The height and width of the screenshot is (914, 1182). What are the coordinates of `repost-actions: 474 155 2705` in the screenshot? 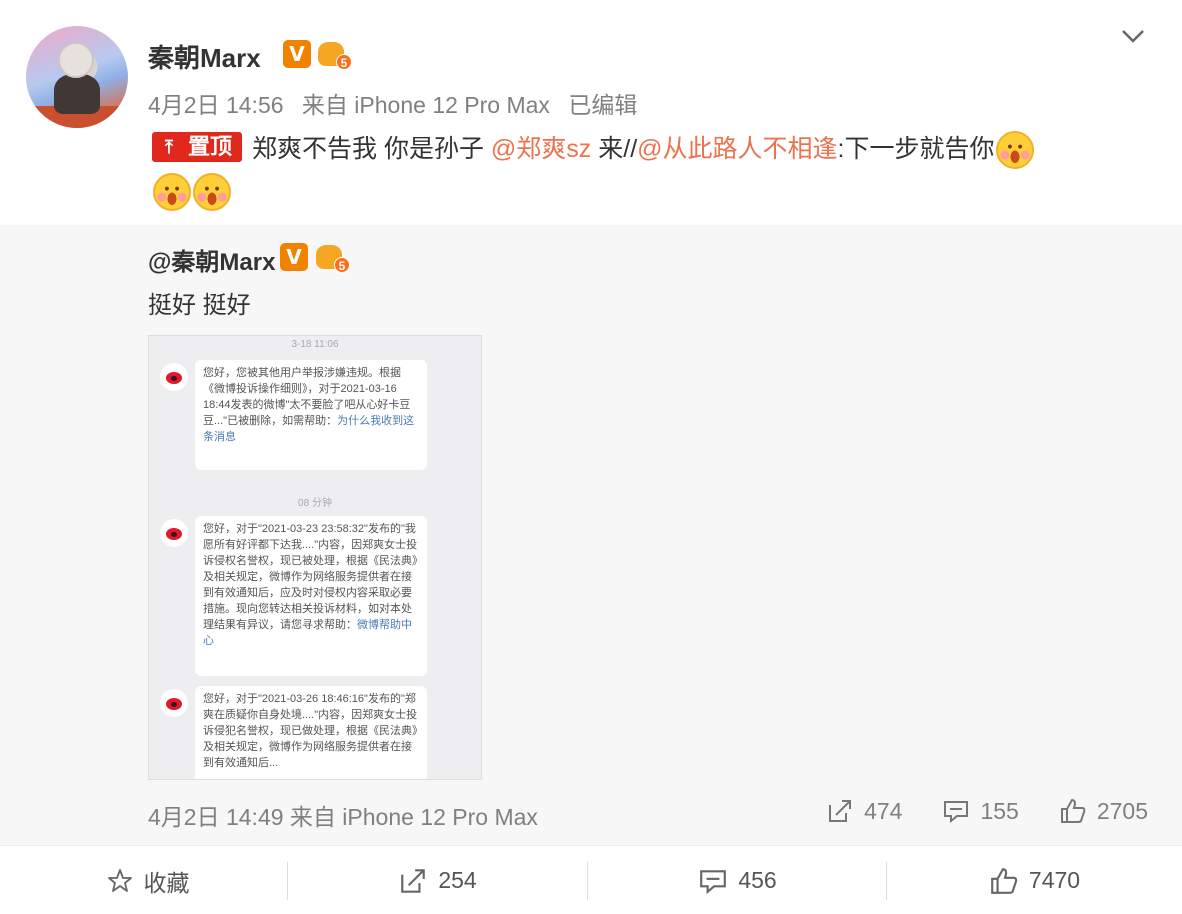 It's located at (967, 811).